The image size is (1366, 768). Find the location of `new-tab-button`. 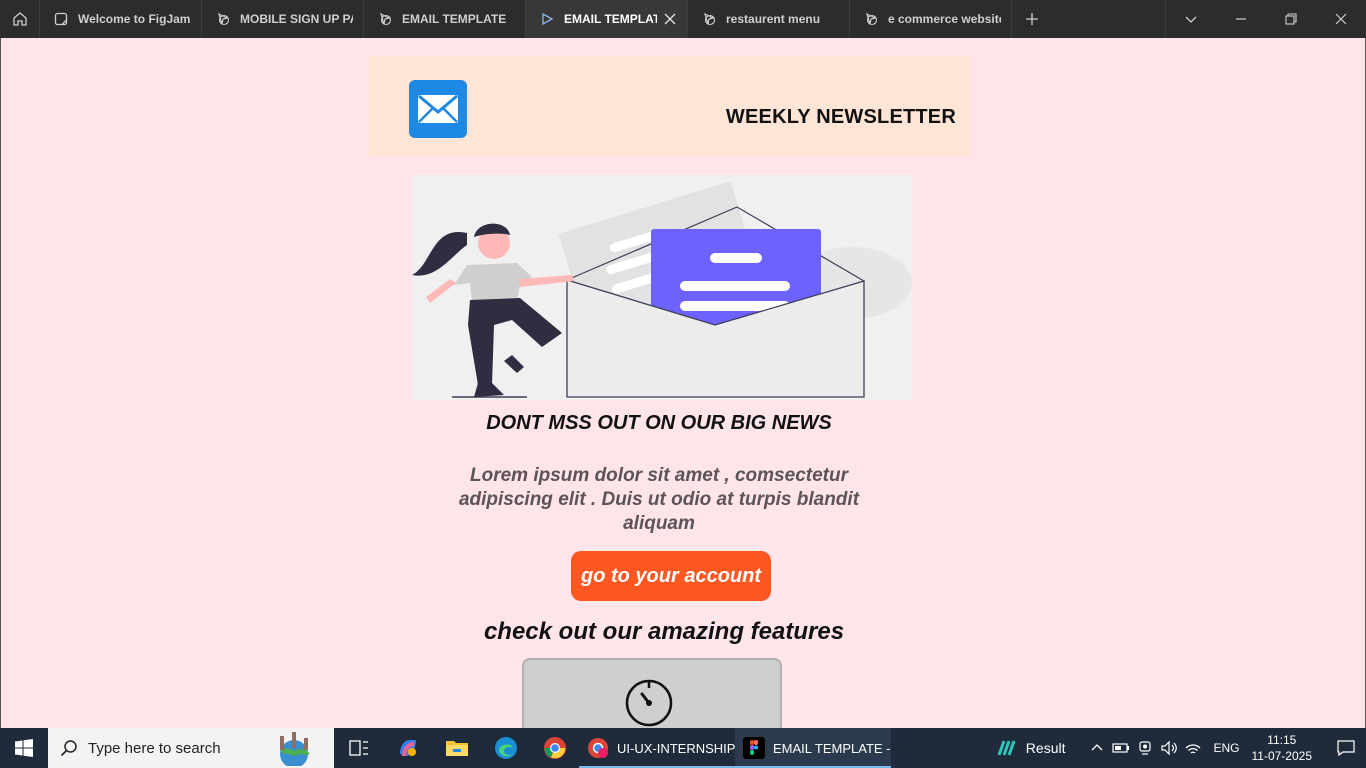

new-tab-button is located at coordinates (1032, 19).